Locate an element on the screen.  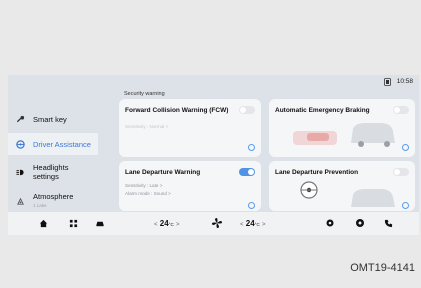
left-temp-decrease: < is located at coordinates (156, 225).